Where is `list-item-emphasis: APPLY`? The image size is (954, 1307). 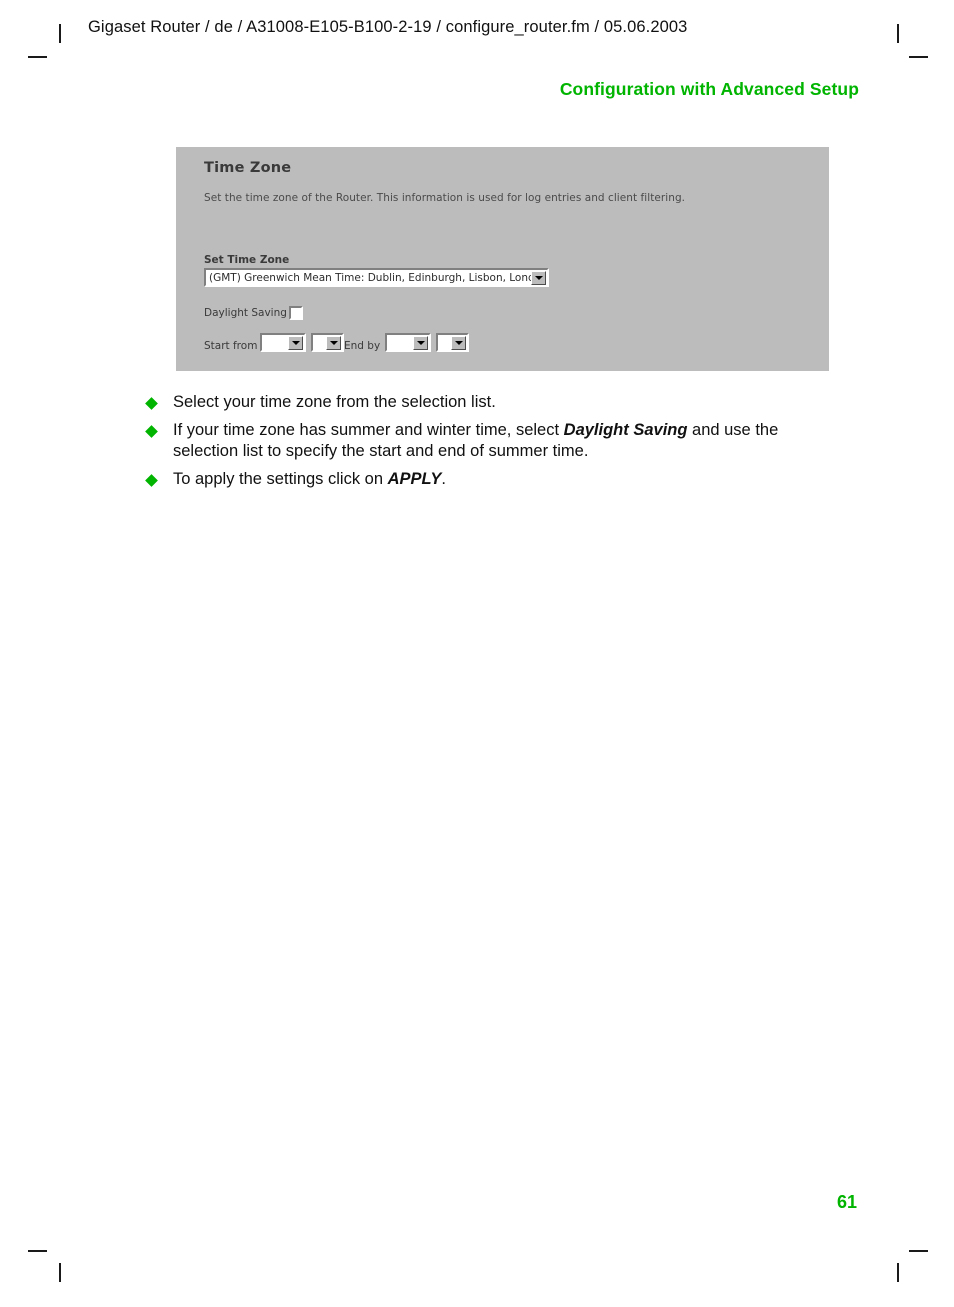 list-item-emphasis: APPLY is located at coordinates (414, 479).